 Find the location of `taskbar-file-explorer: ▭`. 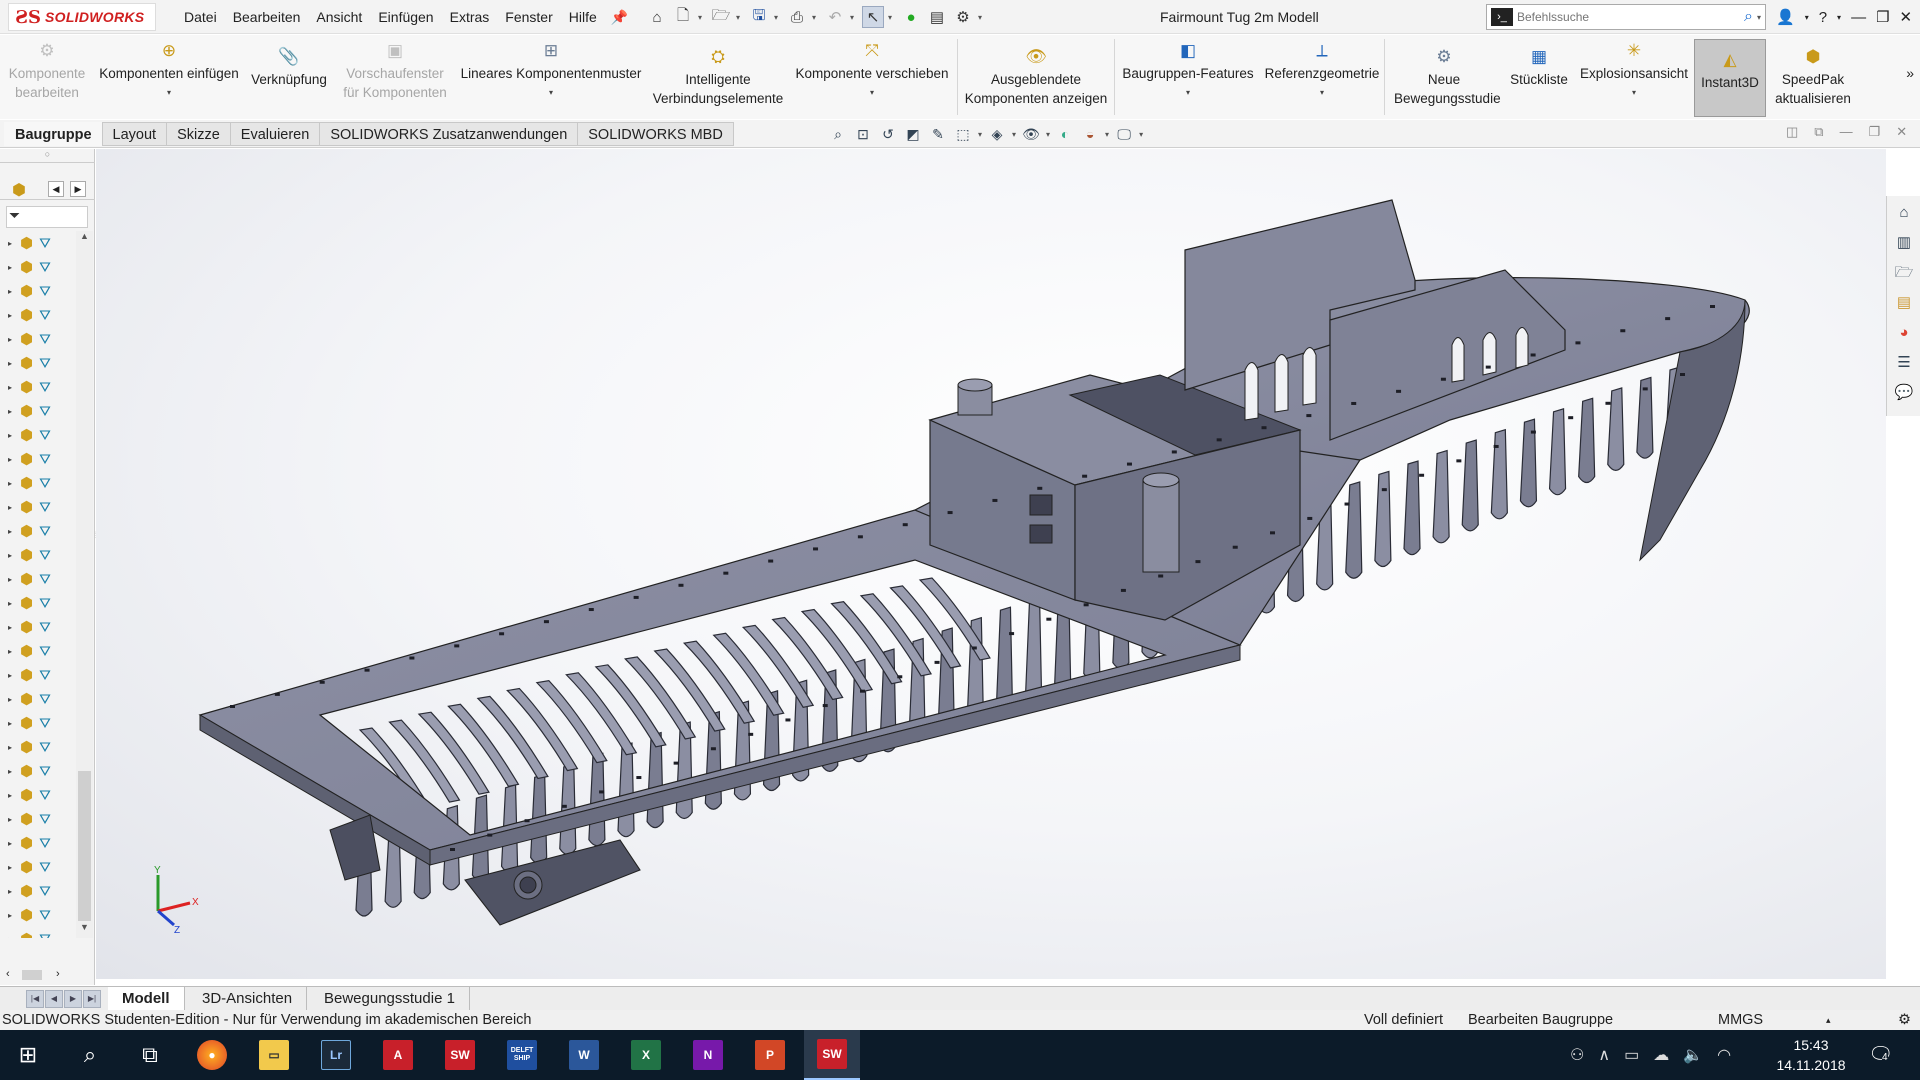

taskbar-file-explorer: ▭ is located at coordinates (274, 1055).